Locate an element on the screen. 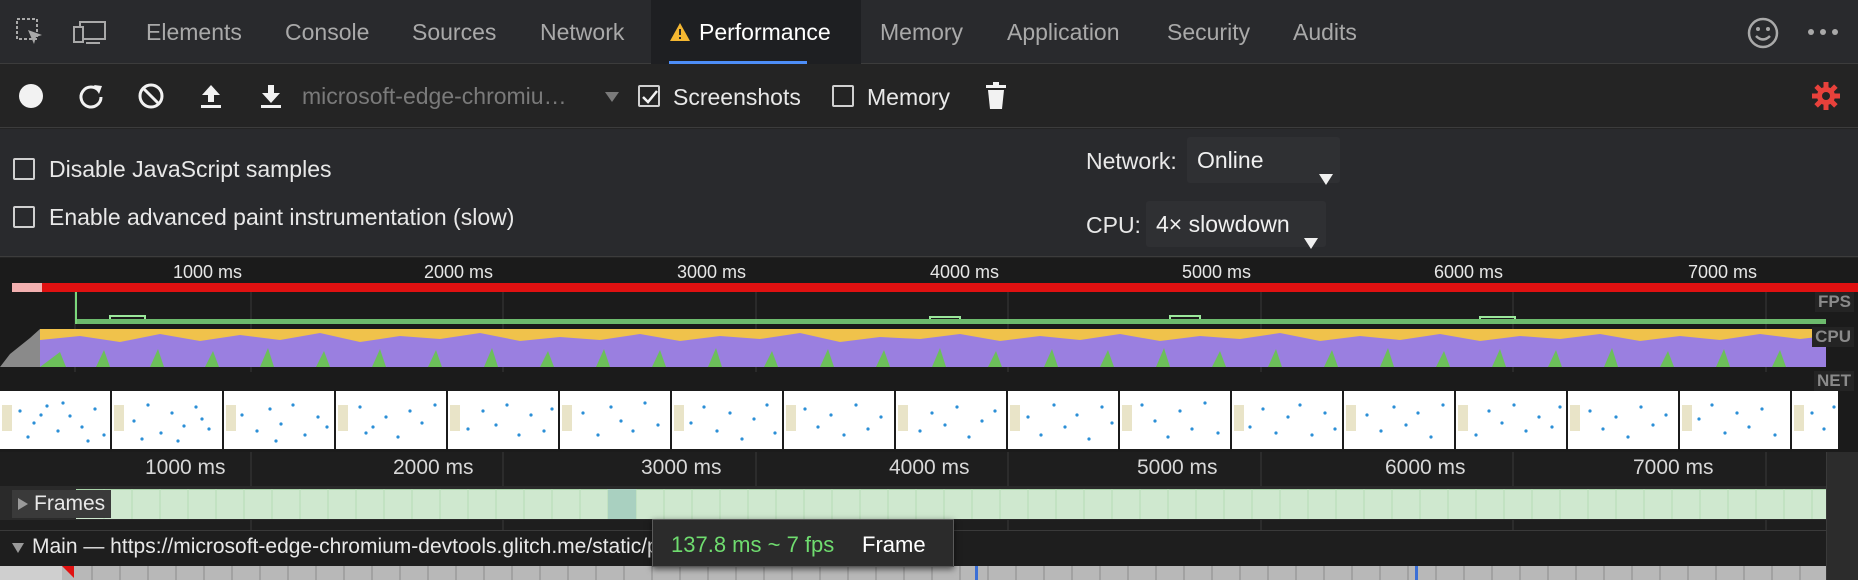 This screenshot has width=1858, height=580. flamechart-scrollbar is located at coordinates (1842, 516).